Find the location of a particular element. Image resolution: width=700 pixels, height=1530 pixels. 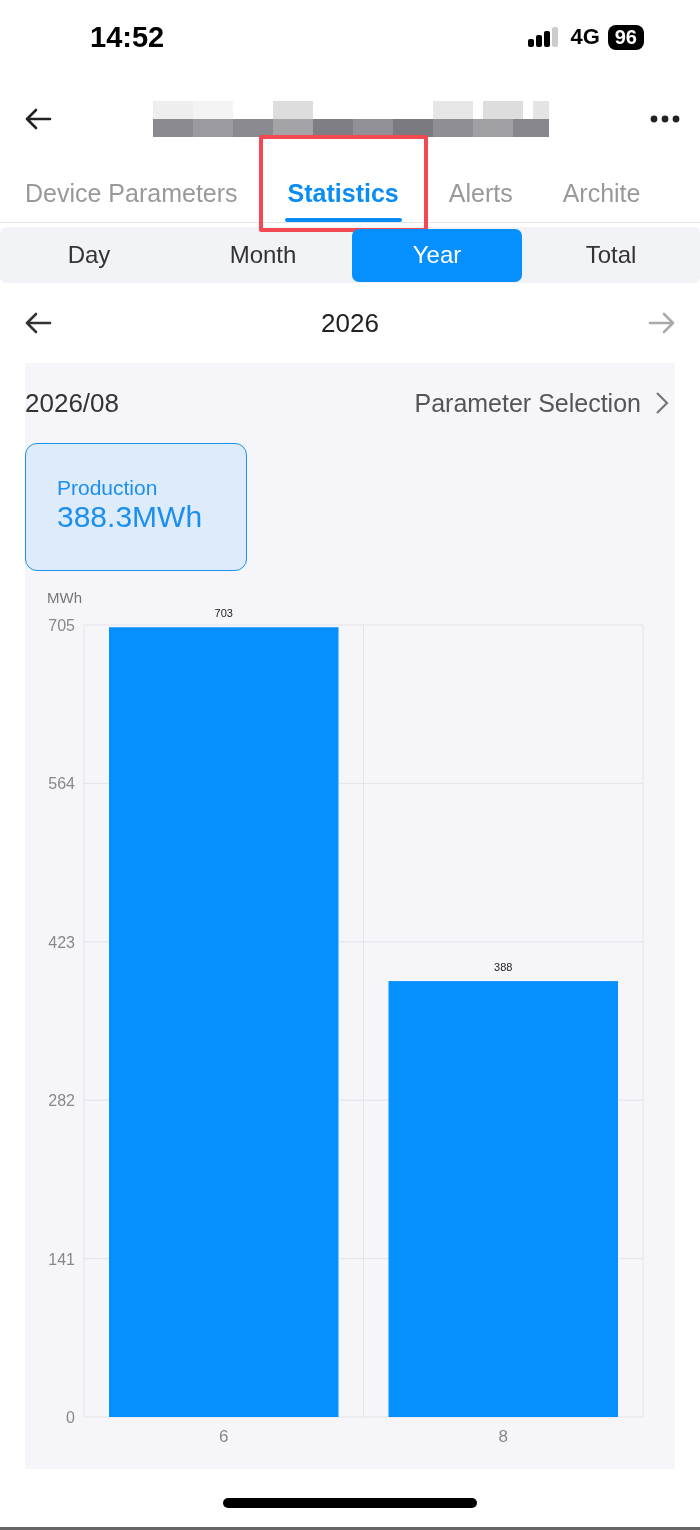

more-button is located at coordinates (665, 119).